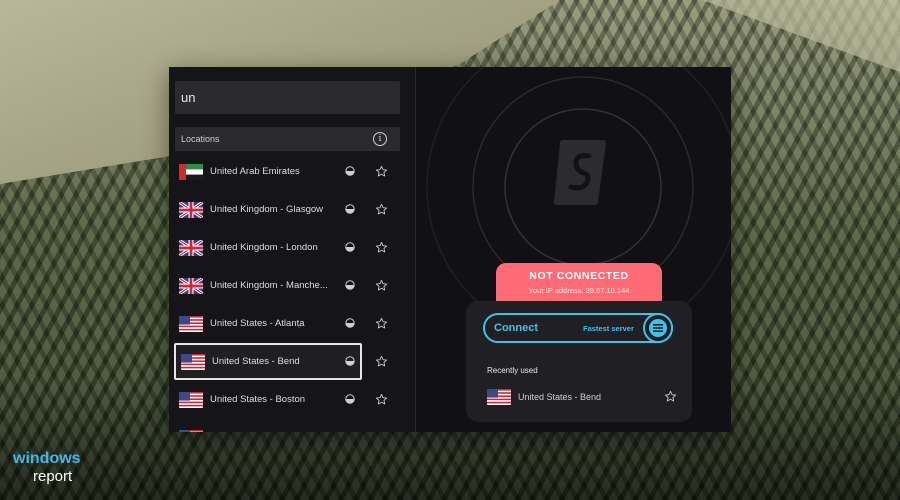 Image resolution: width=900 pixels, height=500 pixels. What do you see at coordinates (53, 476) in the screenshot?
I see `svg-text: report` at bounding box center [53, 476].